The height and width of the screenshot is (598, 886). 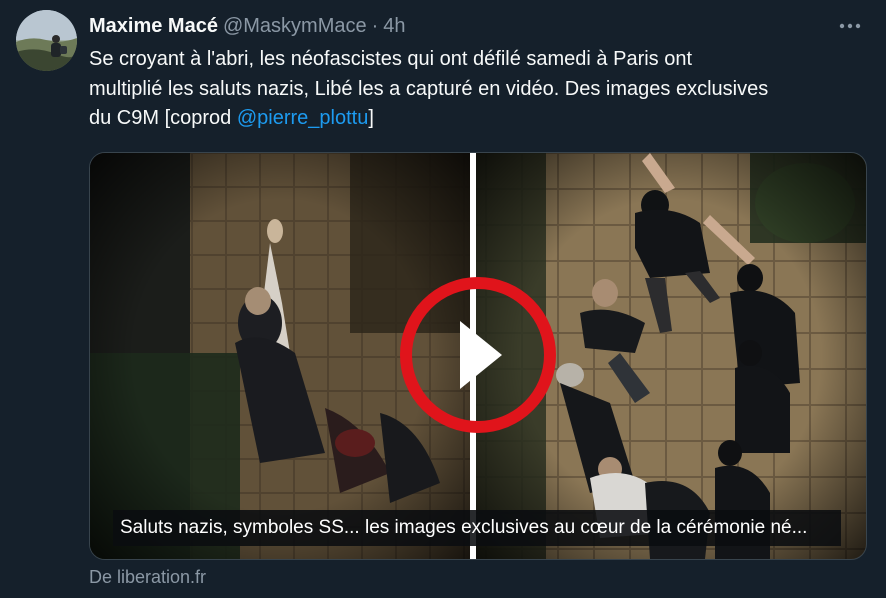 I want to click on more-options-button, so click(x=850, y=26).